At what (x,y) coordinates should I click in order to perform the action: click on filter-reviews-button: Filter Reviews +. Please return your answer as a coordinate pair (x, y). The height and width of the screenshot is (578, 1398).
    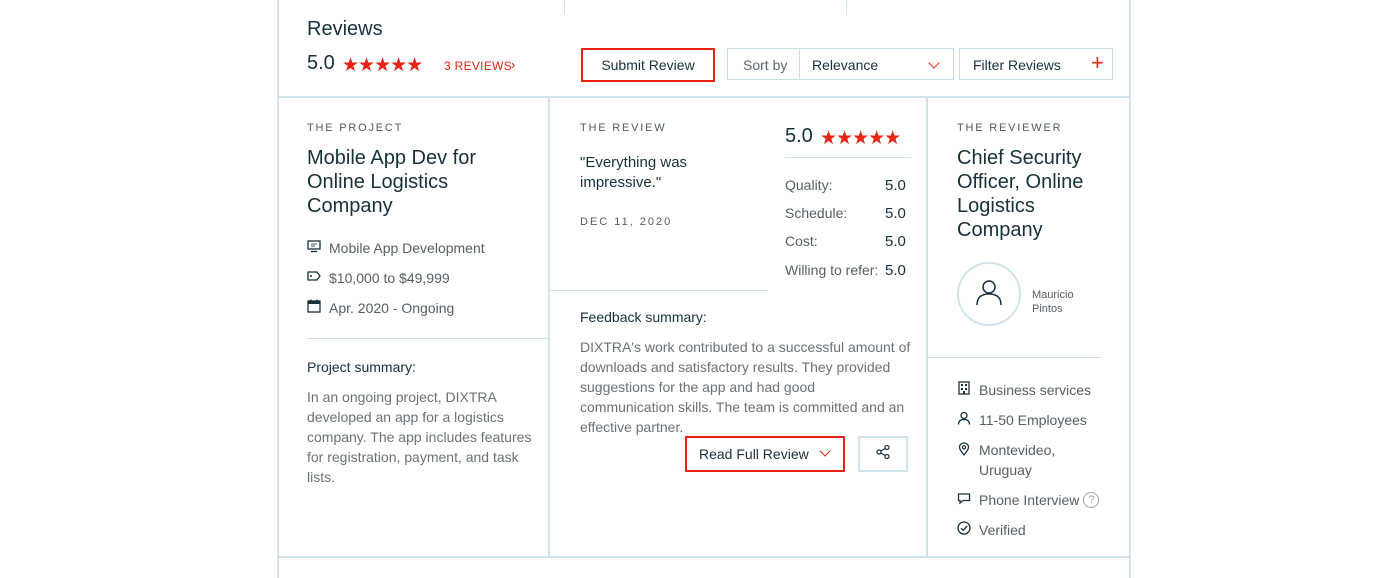
    Looking at the image, I should click on (1036, 64).